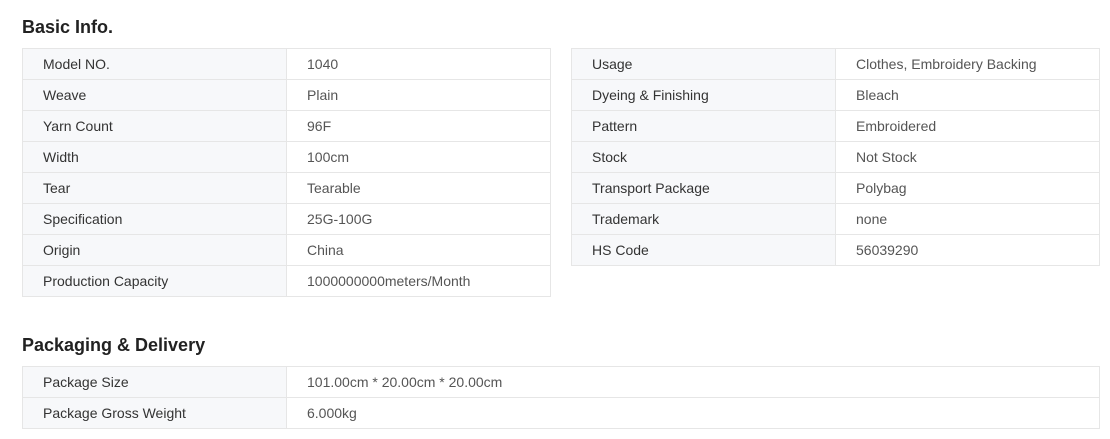  Describe the element at coordinates (693, 413) in the screenshot. I see `spec-value: 6.000kg` at that location.